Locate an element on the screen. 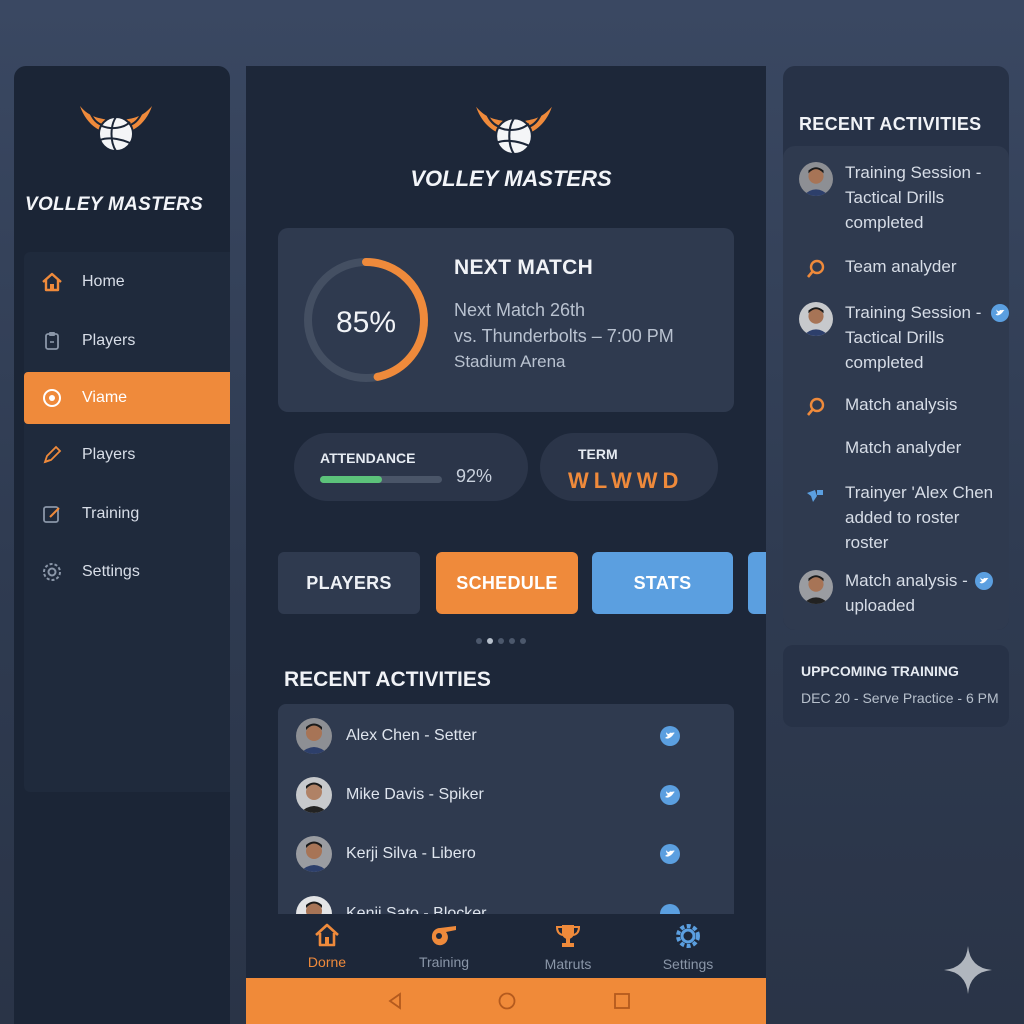  attendance-bar-fill is located at coordinates (351, 479).